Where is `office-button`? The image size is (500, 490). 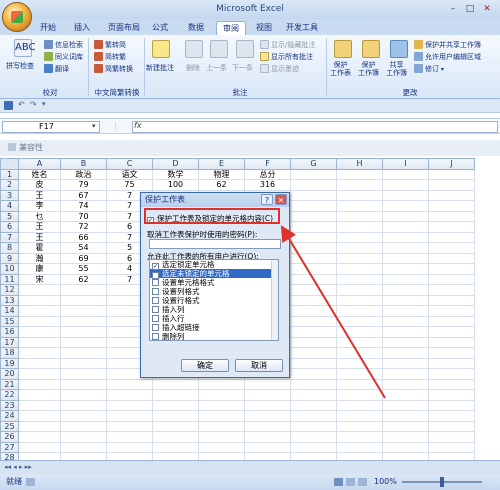 office-button is located at coordinates (17, 17).